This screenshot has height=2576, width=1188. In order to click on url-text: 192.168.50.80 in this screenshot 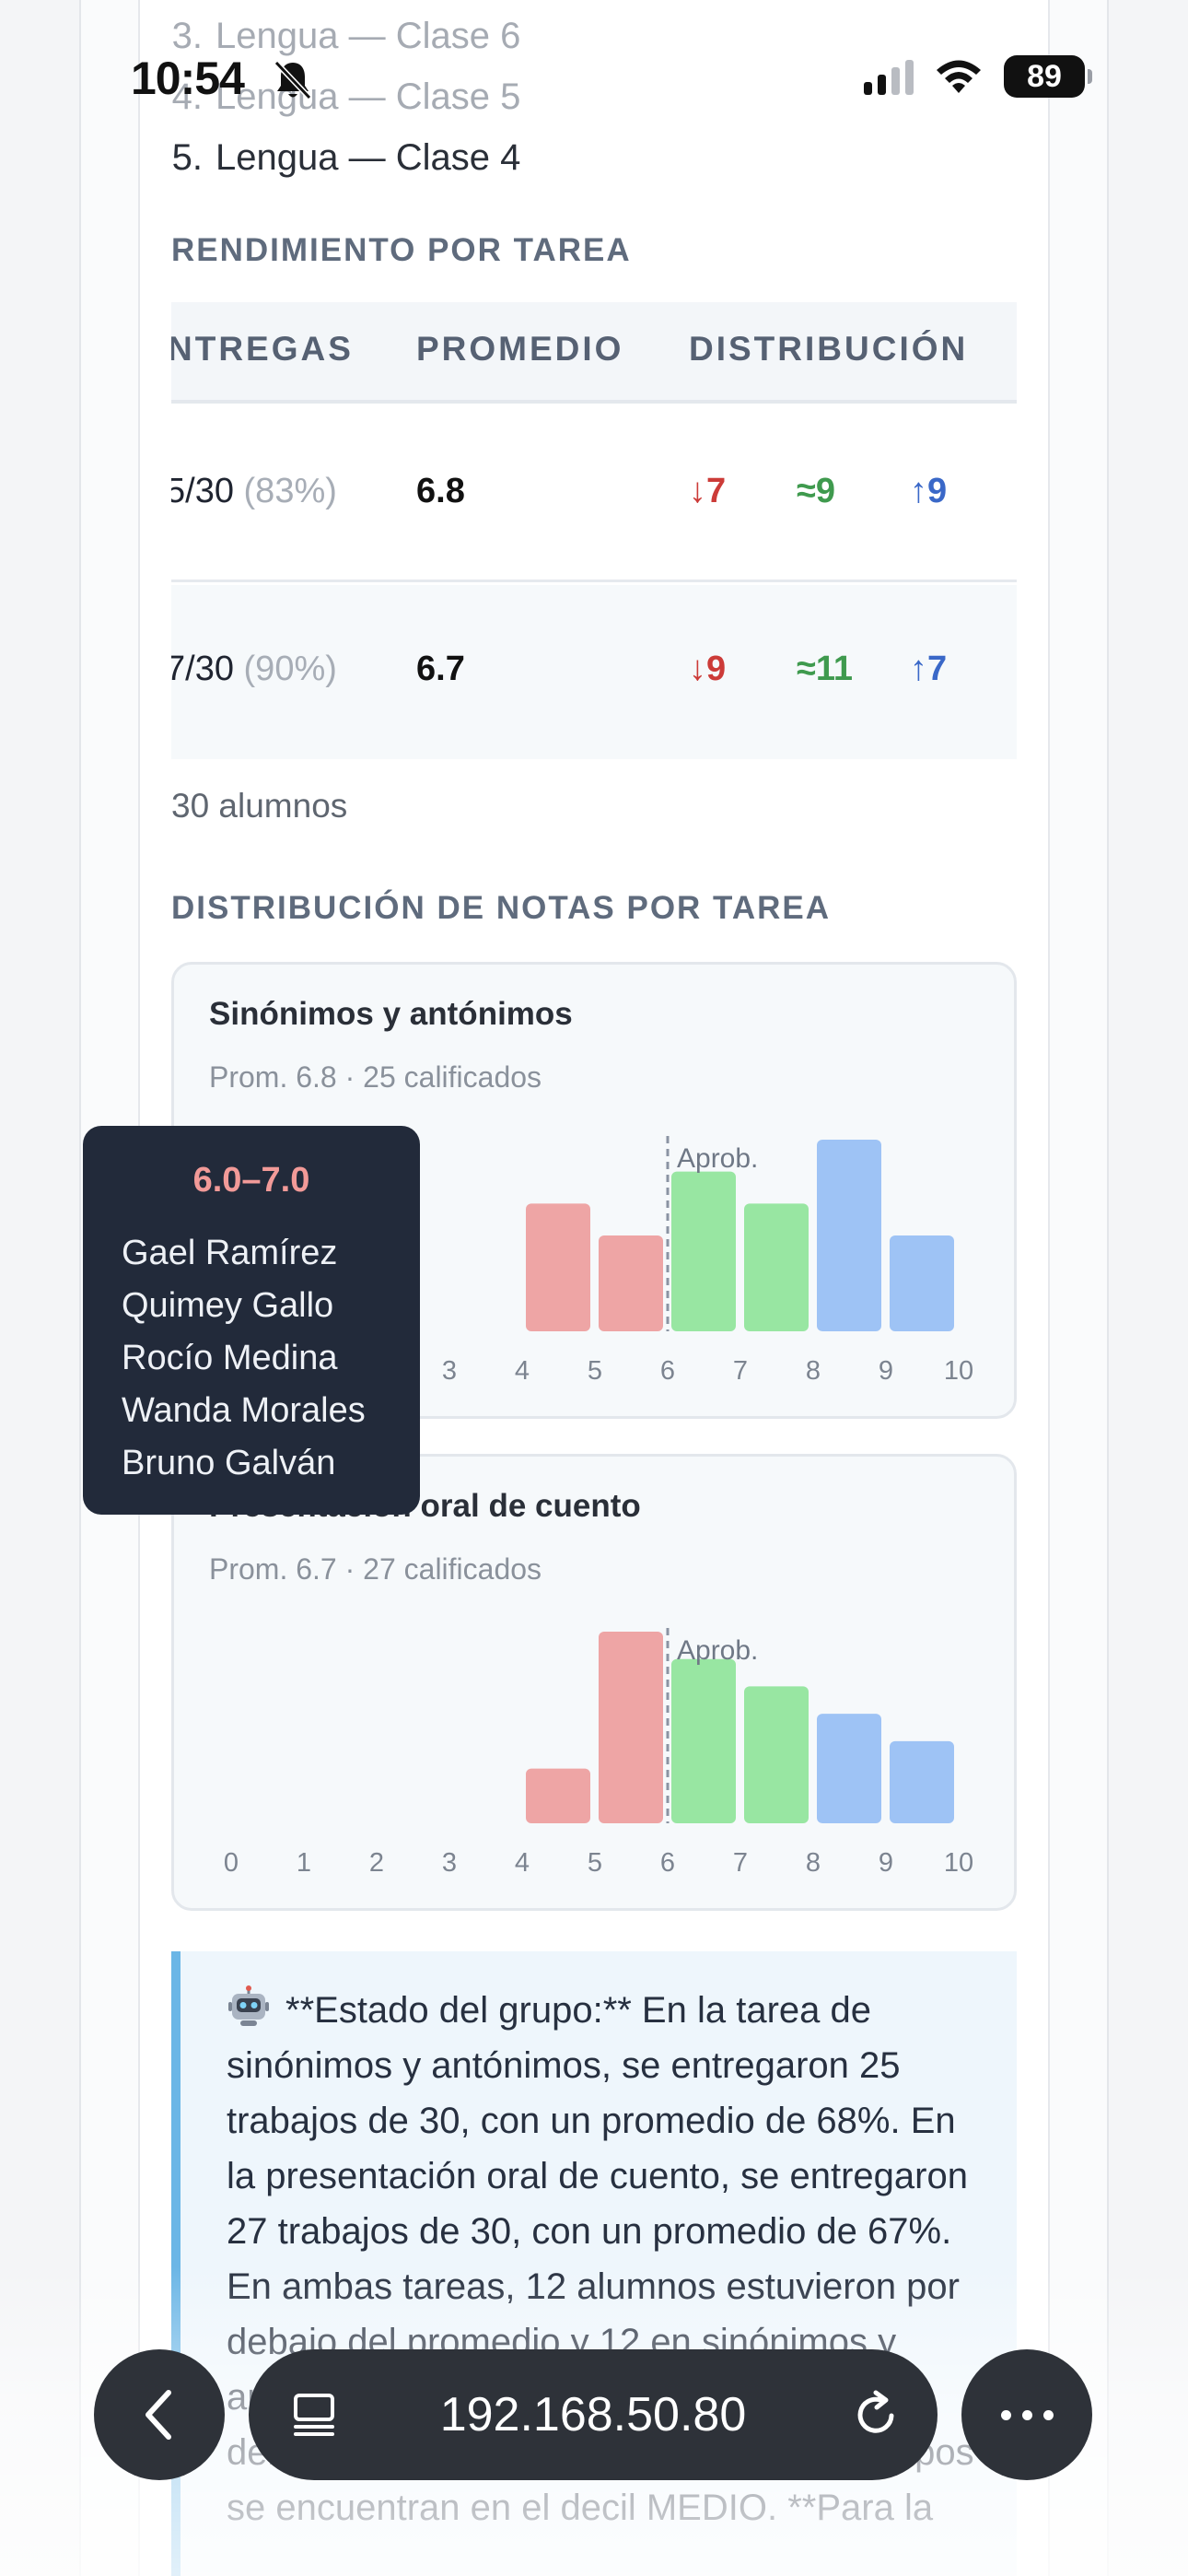, I will do `click(593, 2414)`.